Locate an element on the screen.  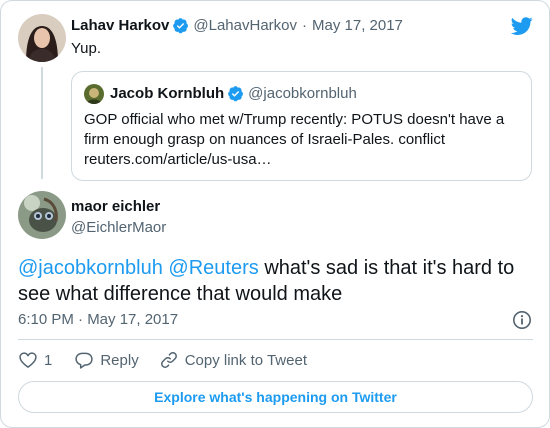
mention-link-reuters: @Reuters is located at coordinates (213, 268).